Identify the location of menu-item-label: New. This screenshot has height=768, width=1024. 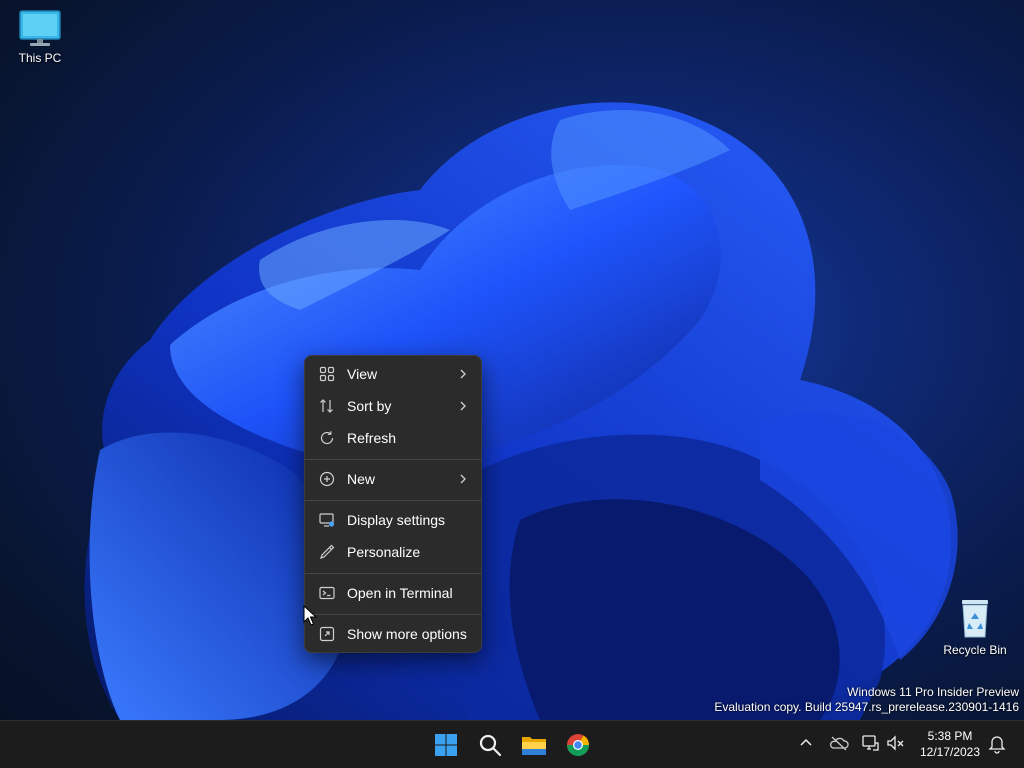
(361, 479).